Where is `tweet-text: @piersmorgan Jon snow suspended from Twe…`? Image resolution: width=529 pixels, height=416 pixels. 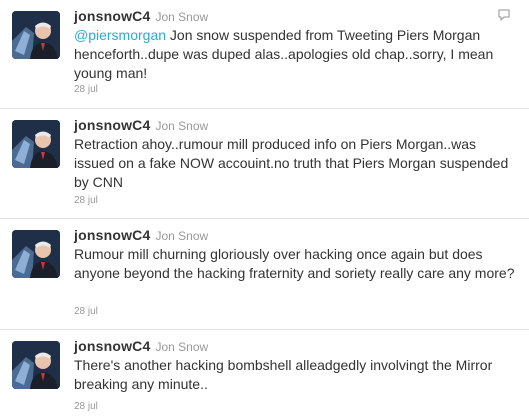 tweet-text: @piersmorgan Jon snow suspended from Twe… is located at coordinates (296, 54).